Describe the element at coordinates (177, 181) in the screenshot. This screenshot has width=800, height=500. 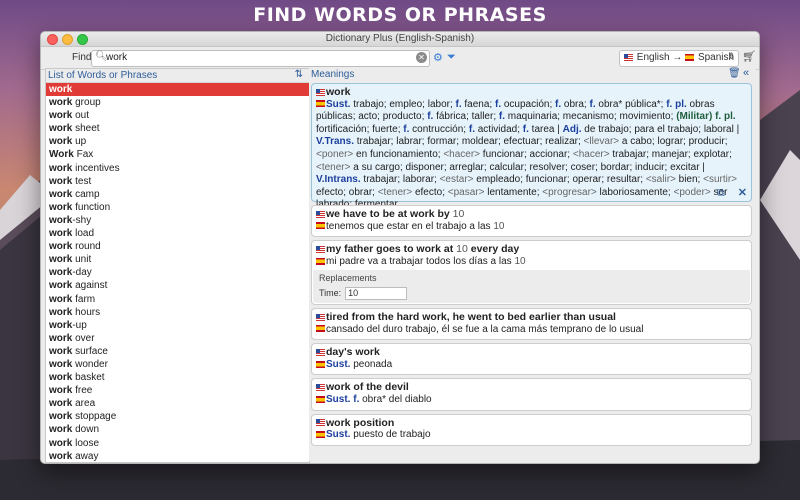
I see `word-list-item: work test` at that location.